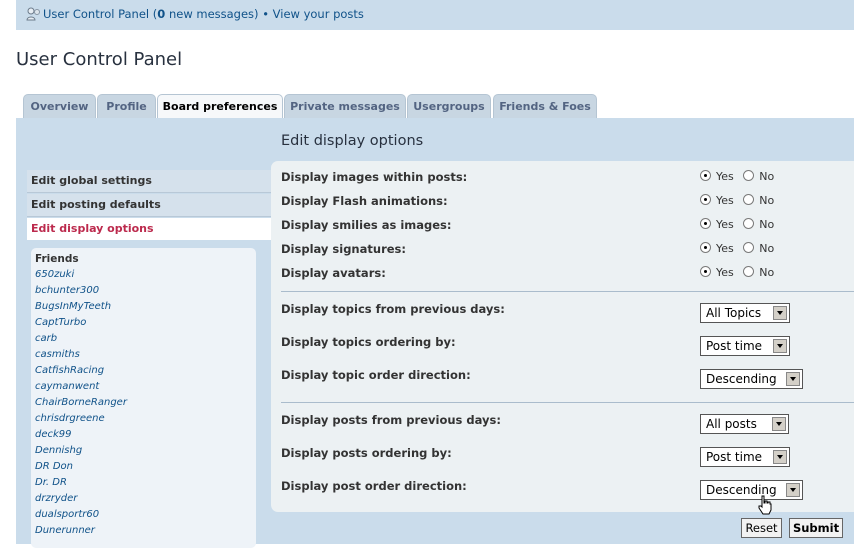 Image resolution: width=854 pixels, height=548 pixels. I want to click on tab-profile: Profile, so click(126, 106).